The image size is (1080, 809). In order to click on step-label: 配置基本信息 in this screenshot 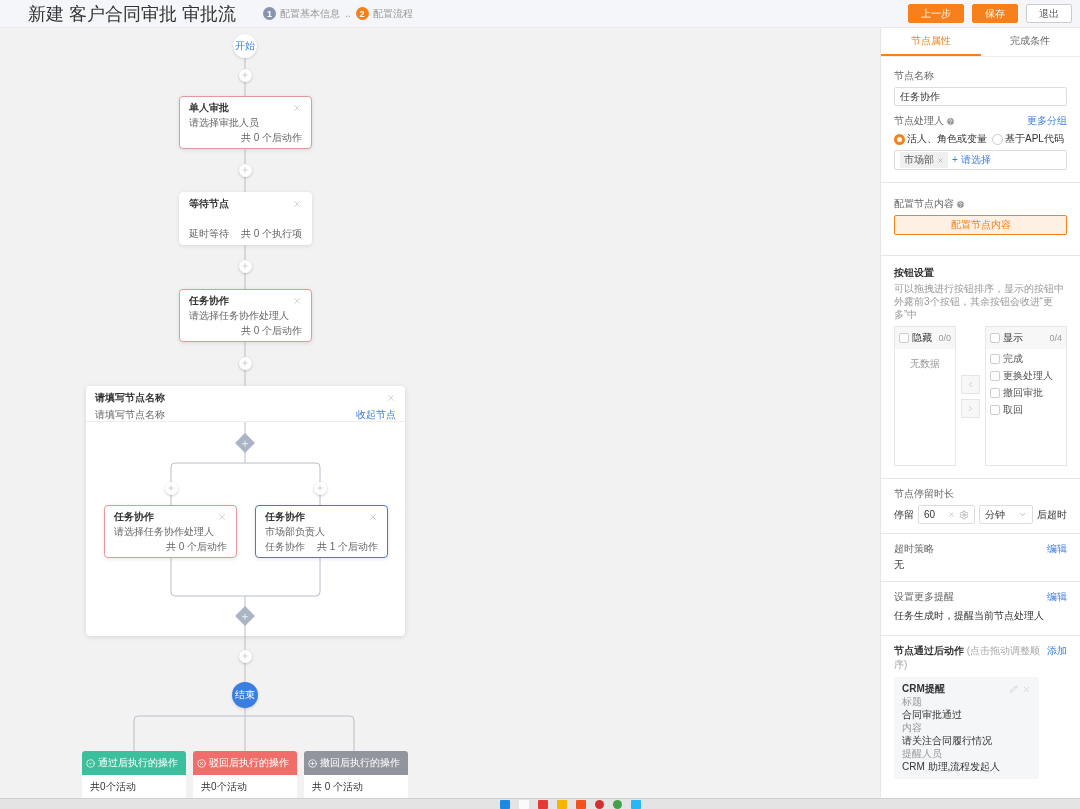, I will do `click(310, 13)`.